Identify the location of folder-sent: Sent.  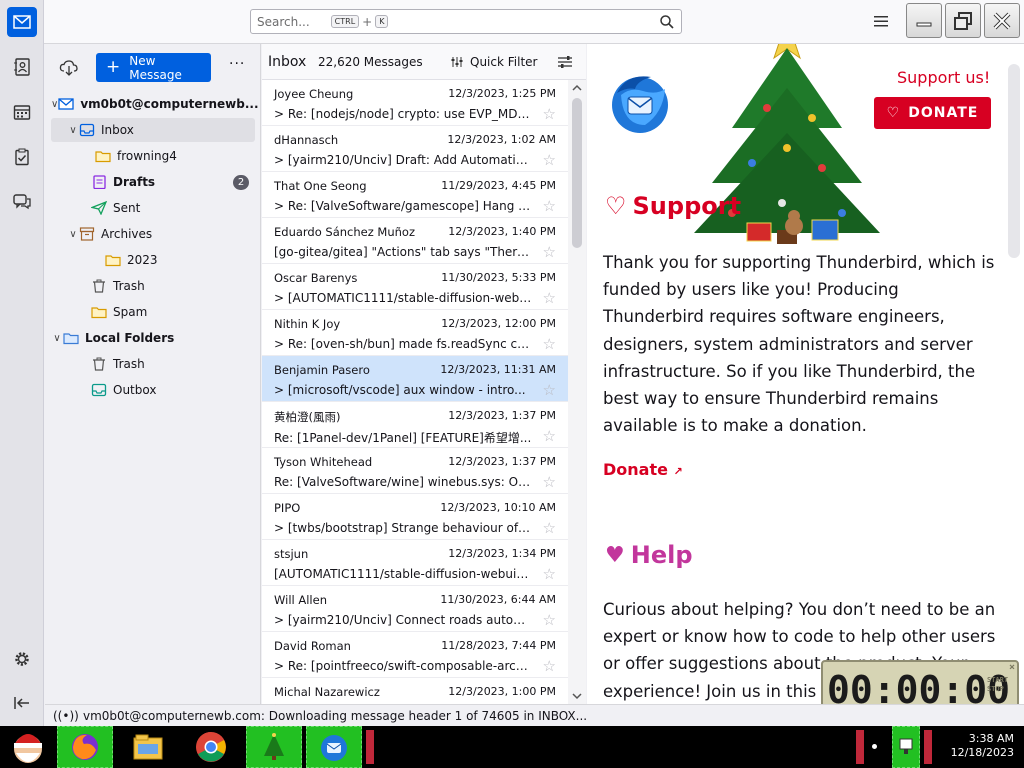
(153, 208).